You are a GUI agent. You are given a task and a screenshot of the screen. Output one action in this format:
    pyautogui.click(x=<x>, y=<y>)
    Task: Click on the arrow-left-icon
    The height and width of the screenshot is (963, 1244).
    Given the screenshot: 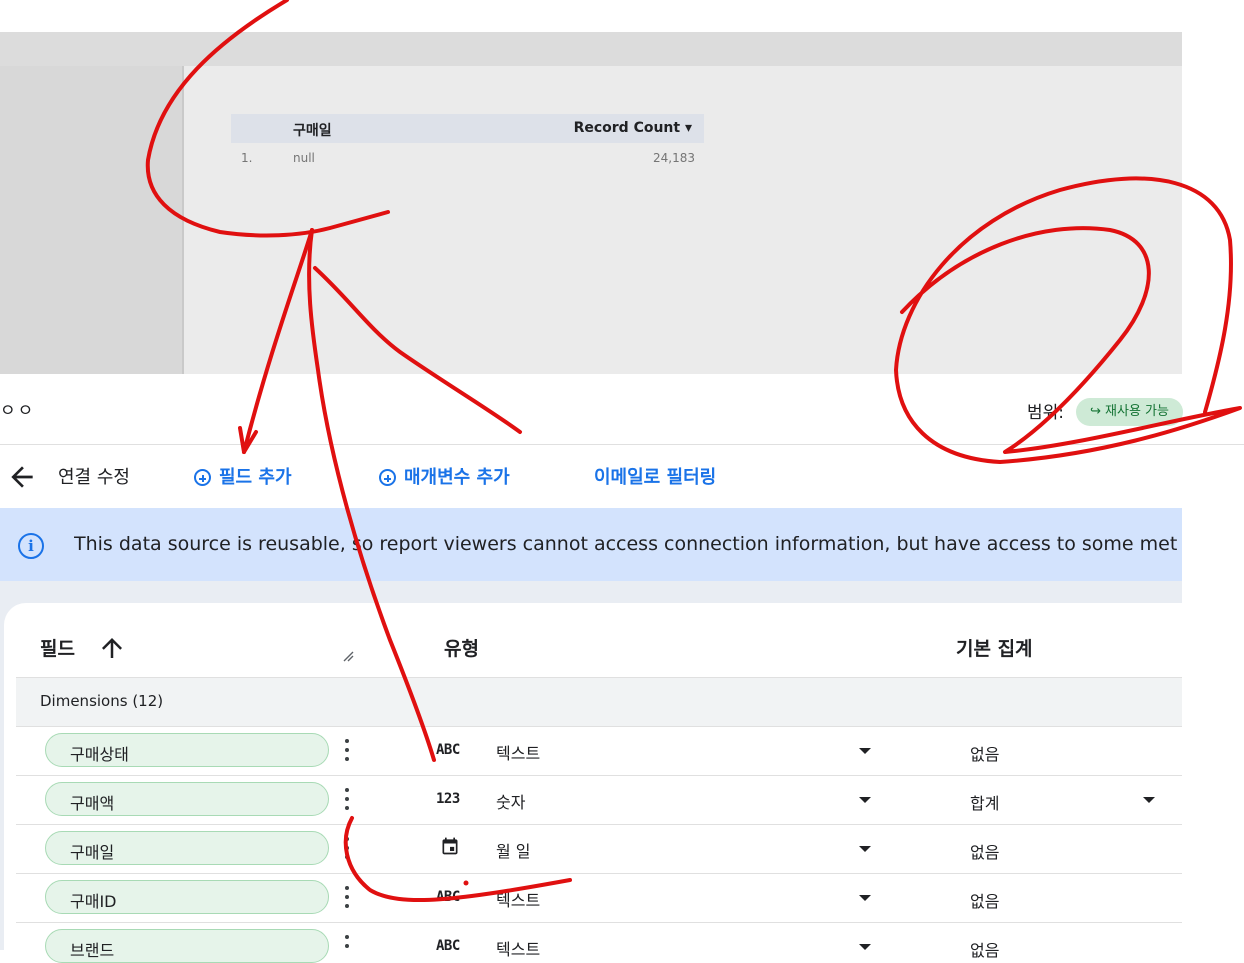 What is the action you would take?
    pyautogui.click(x=22, y=477)
    